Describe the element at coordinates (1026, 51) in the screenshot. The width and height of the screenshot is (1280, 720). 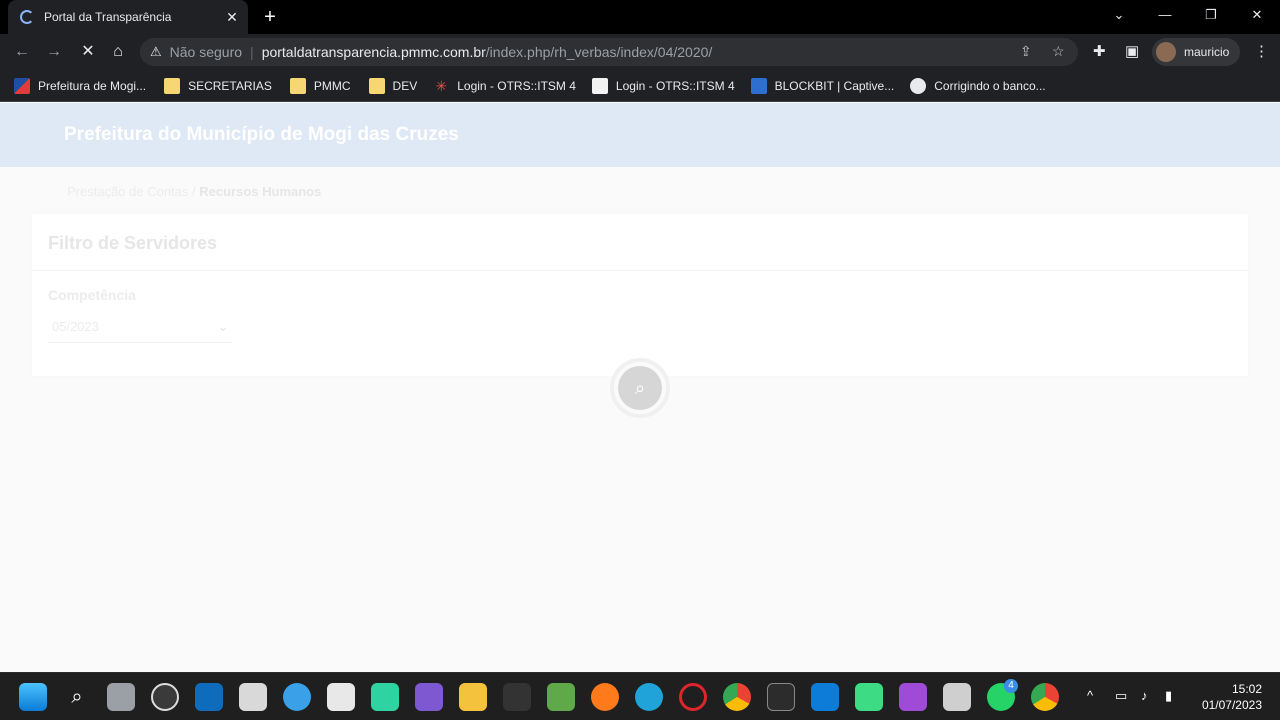
I see `share-icon: ⇪` at that location.